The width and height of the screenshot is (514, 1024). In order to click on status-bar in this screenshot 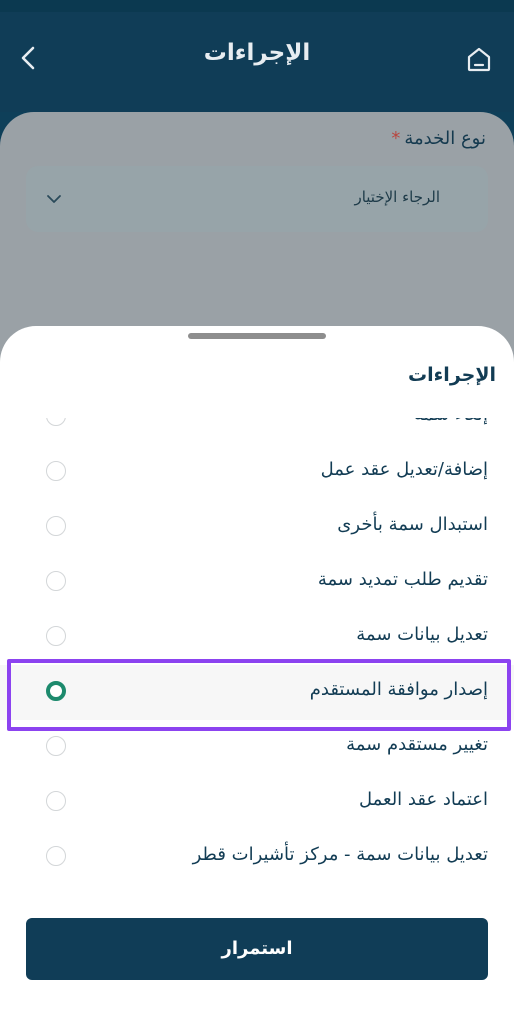, I will do `click(257, 6)`.